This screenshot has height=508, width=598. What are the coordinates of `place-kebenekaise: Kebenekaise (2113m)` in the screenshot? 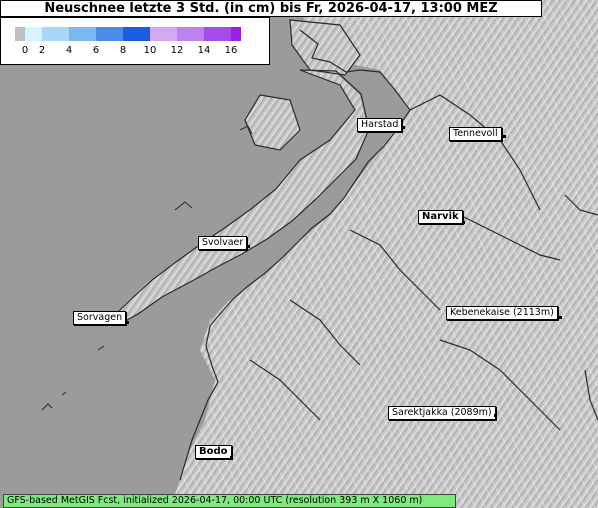 It's located at (502, 313).